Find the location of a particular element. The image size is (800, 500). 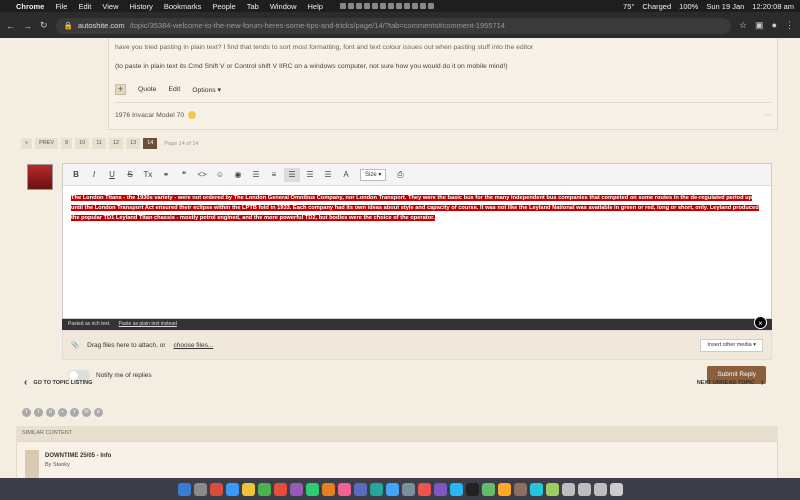

strikethrough-icon: S is located at coordinates (130, 175).